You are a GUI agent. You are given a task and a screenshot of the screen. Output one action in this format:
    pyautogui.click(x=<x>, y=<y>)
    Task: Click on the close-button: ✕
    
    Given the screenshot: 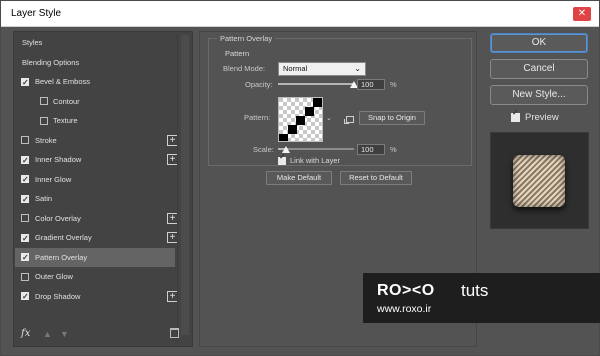 What is the action you would take?
    pyautogui.click(x=582, y=14)
    